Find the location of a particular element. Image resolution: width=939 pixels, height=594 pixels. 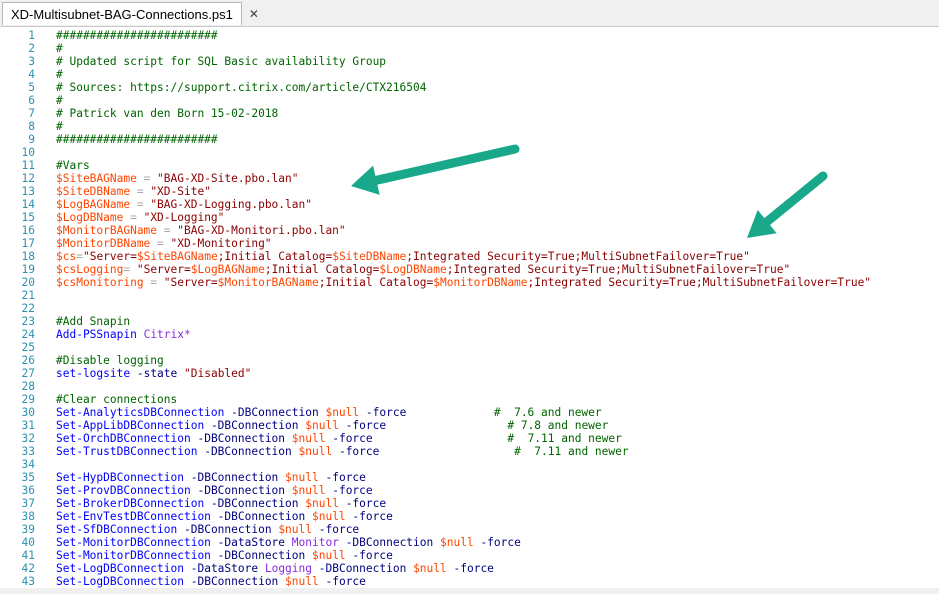

close-icon: ✕ is located at coordinates (254, 14).